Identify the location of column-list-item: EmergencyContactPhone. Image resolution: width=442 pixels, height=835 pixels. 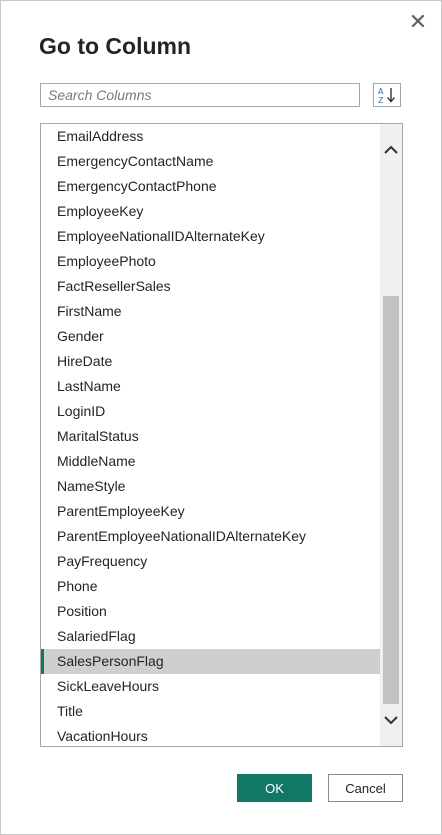
(210, 186).